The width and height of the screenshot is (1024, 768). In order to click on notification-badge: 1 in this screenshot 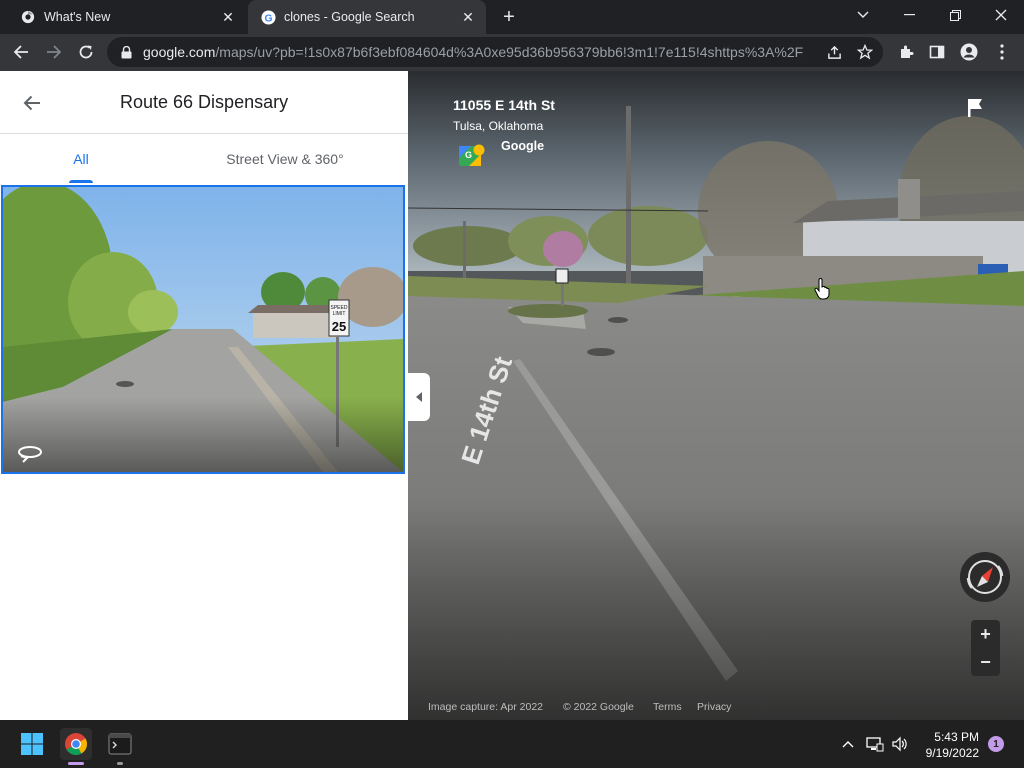, I will do `click(996, 744)`.